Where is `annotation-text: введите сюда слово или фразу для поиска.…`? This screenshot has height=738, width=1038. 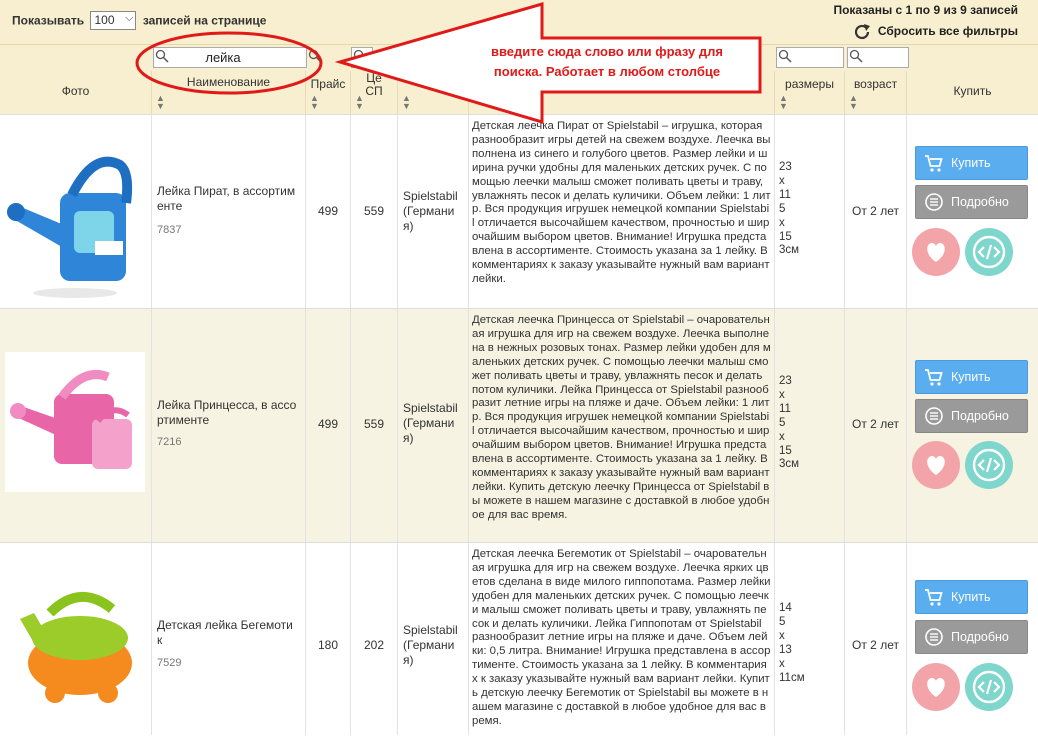
annotation-text: введите сюда слово или фразу для поиска.… is located at coordinates (607, 62).